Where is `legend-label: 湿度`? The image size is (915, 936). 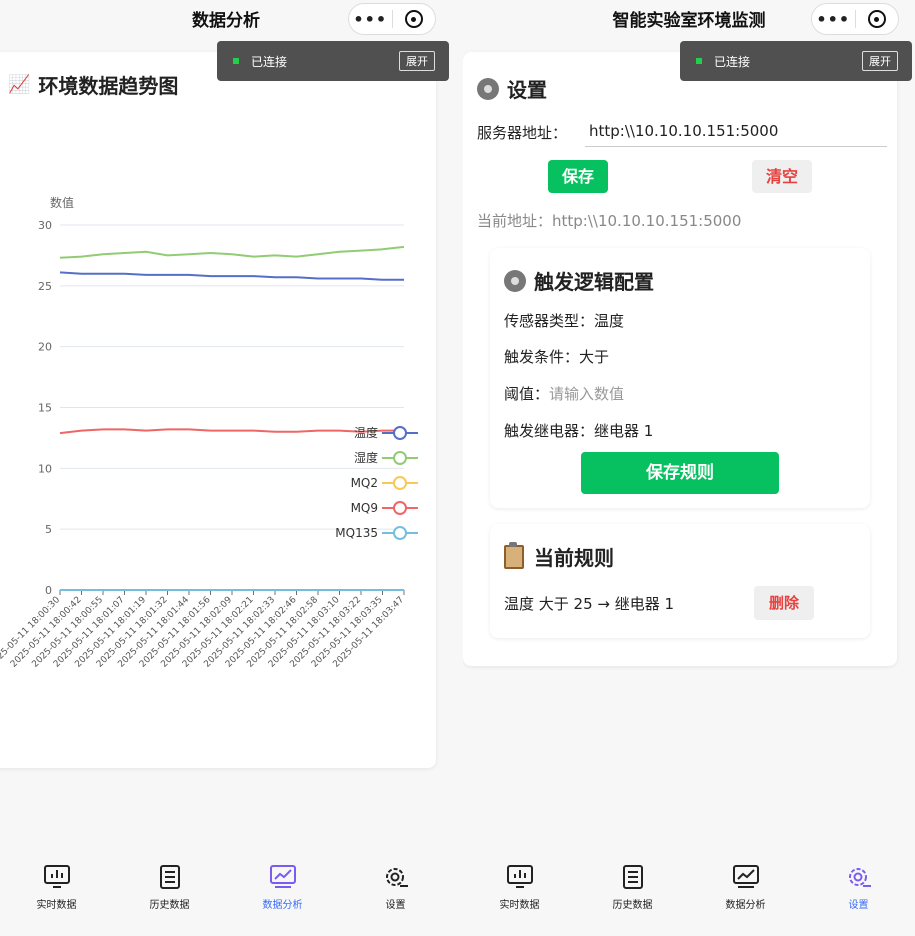 legend-label: 湿度 is located at coordinates (366, 457).